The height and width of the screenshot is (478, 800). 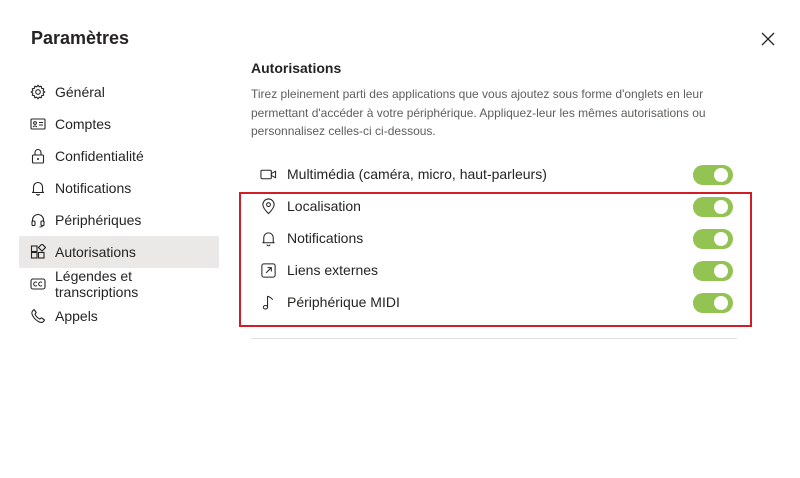 I want to click on sidebar-item-label: Périphériques, so click(x=98, y=220).